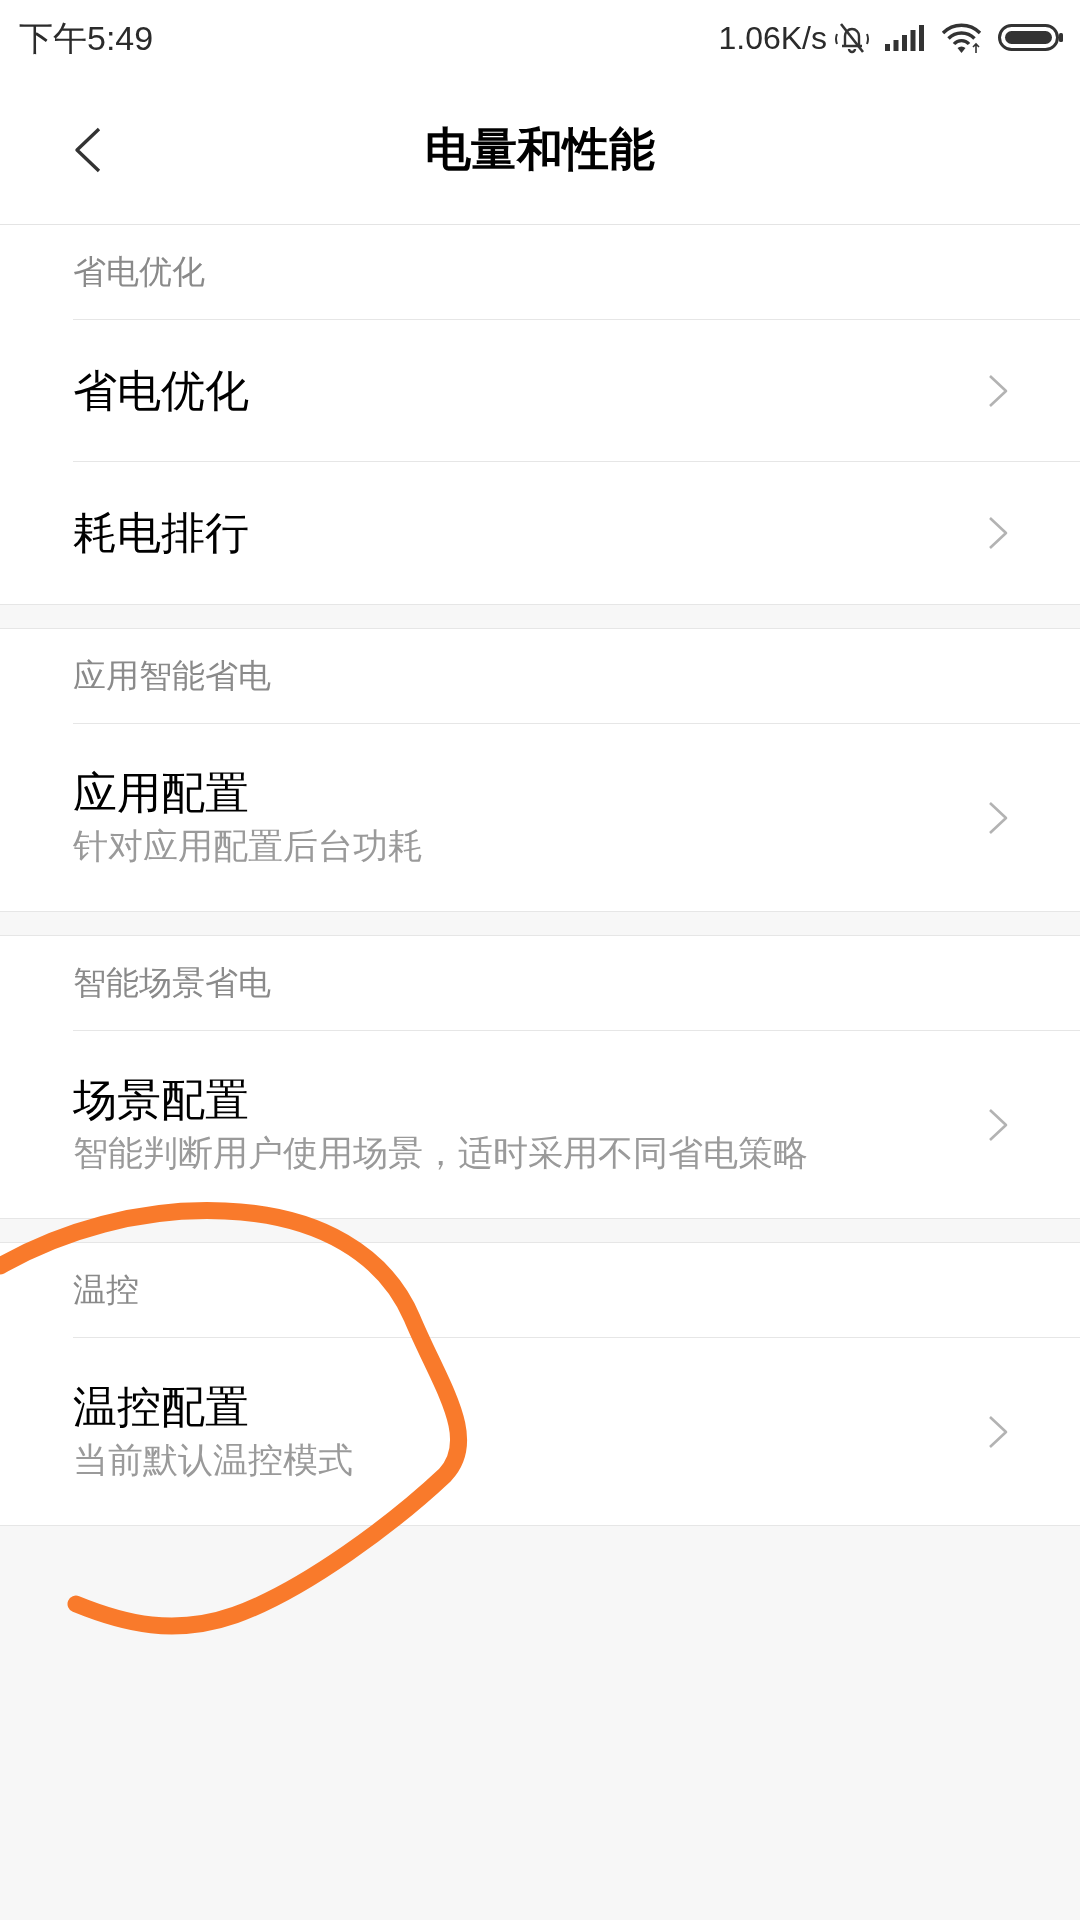 This screenshot has height=1920, width=1080. Describe the element at coordinates (161, 533) in the screenshot. I see `item-title: 耗电排行` at that location.